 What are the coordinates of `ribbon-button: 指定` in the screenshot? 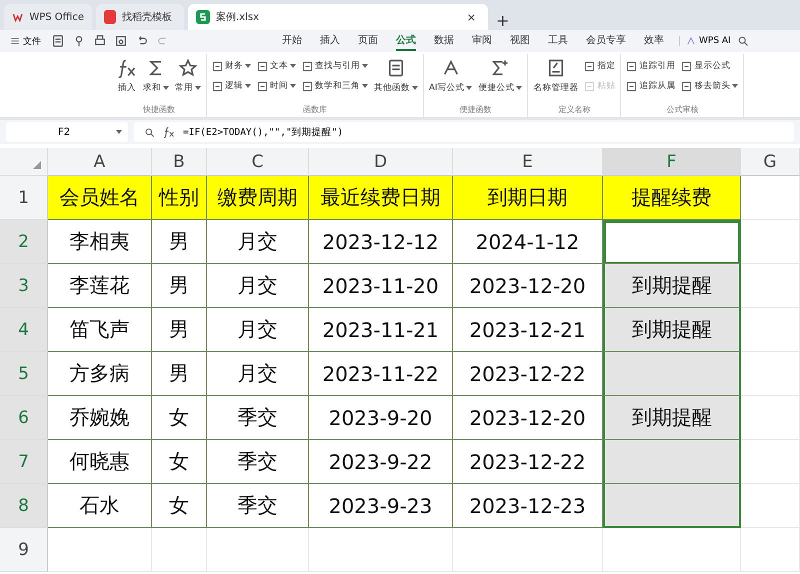 It's located at (600, 66).